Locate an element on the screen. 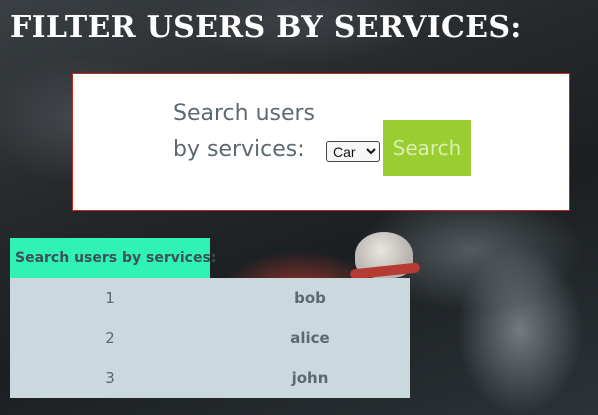 This screenshot has width=598, height=415. user-id-cell: 2 is located at coordinates (110, 338).